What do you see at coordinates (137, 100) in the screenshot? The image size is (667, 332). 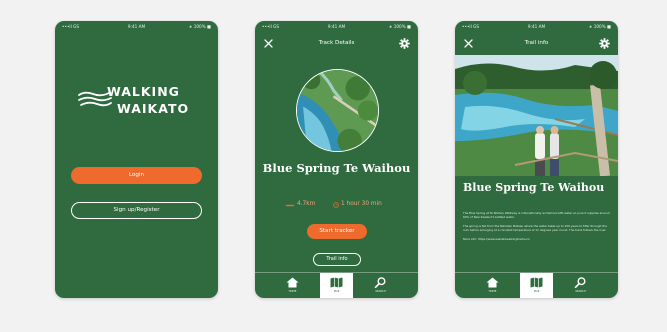 I see `walking-waikato-logo: WALKING WAIKATO` at bounding box center [137, 100].